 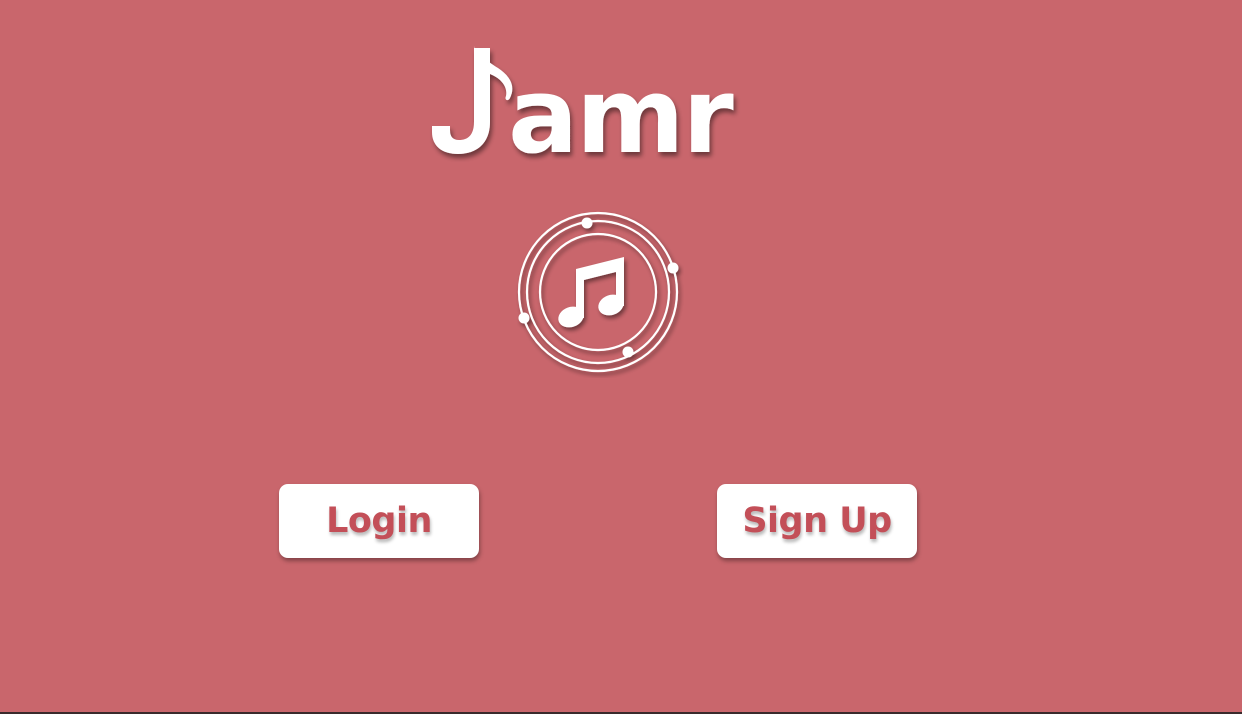 I want to click on login-button: Login, so click(x=379, y=521).